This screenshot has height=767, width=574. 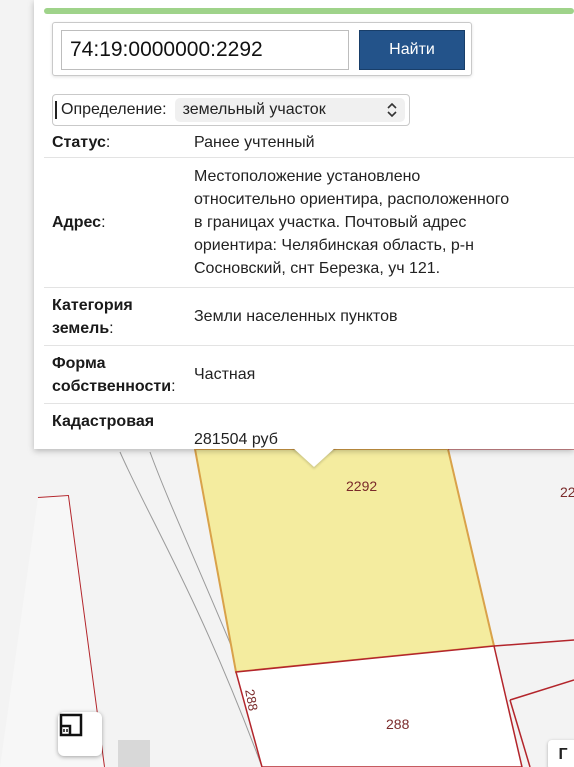 What do you see at coordinates (115, 110) in the screenshot?
I see `definition-label: Определение:` at bounding box center [115, 110].